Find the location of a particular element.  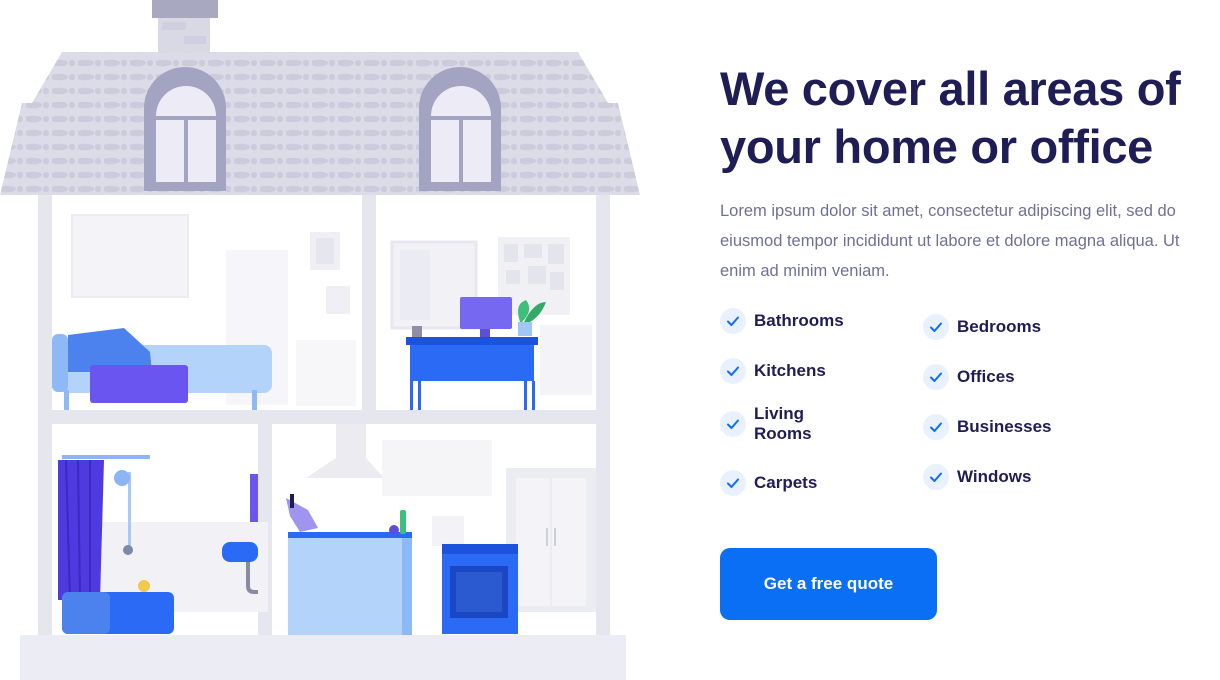

get-free-quote-button: Get a free quote is located at coordinates (828, 584).